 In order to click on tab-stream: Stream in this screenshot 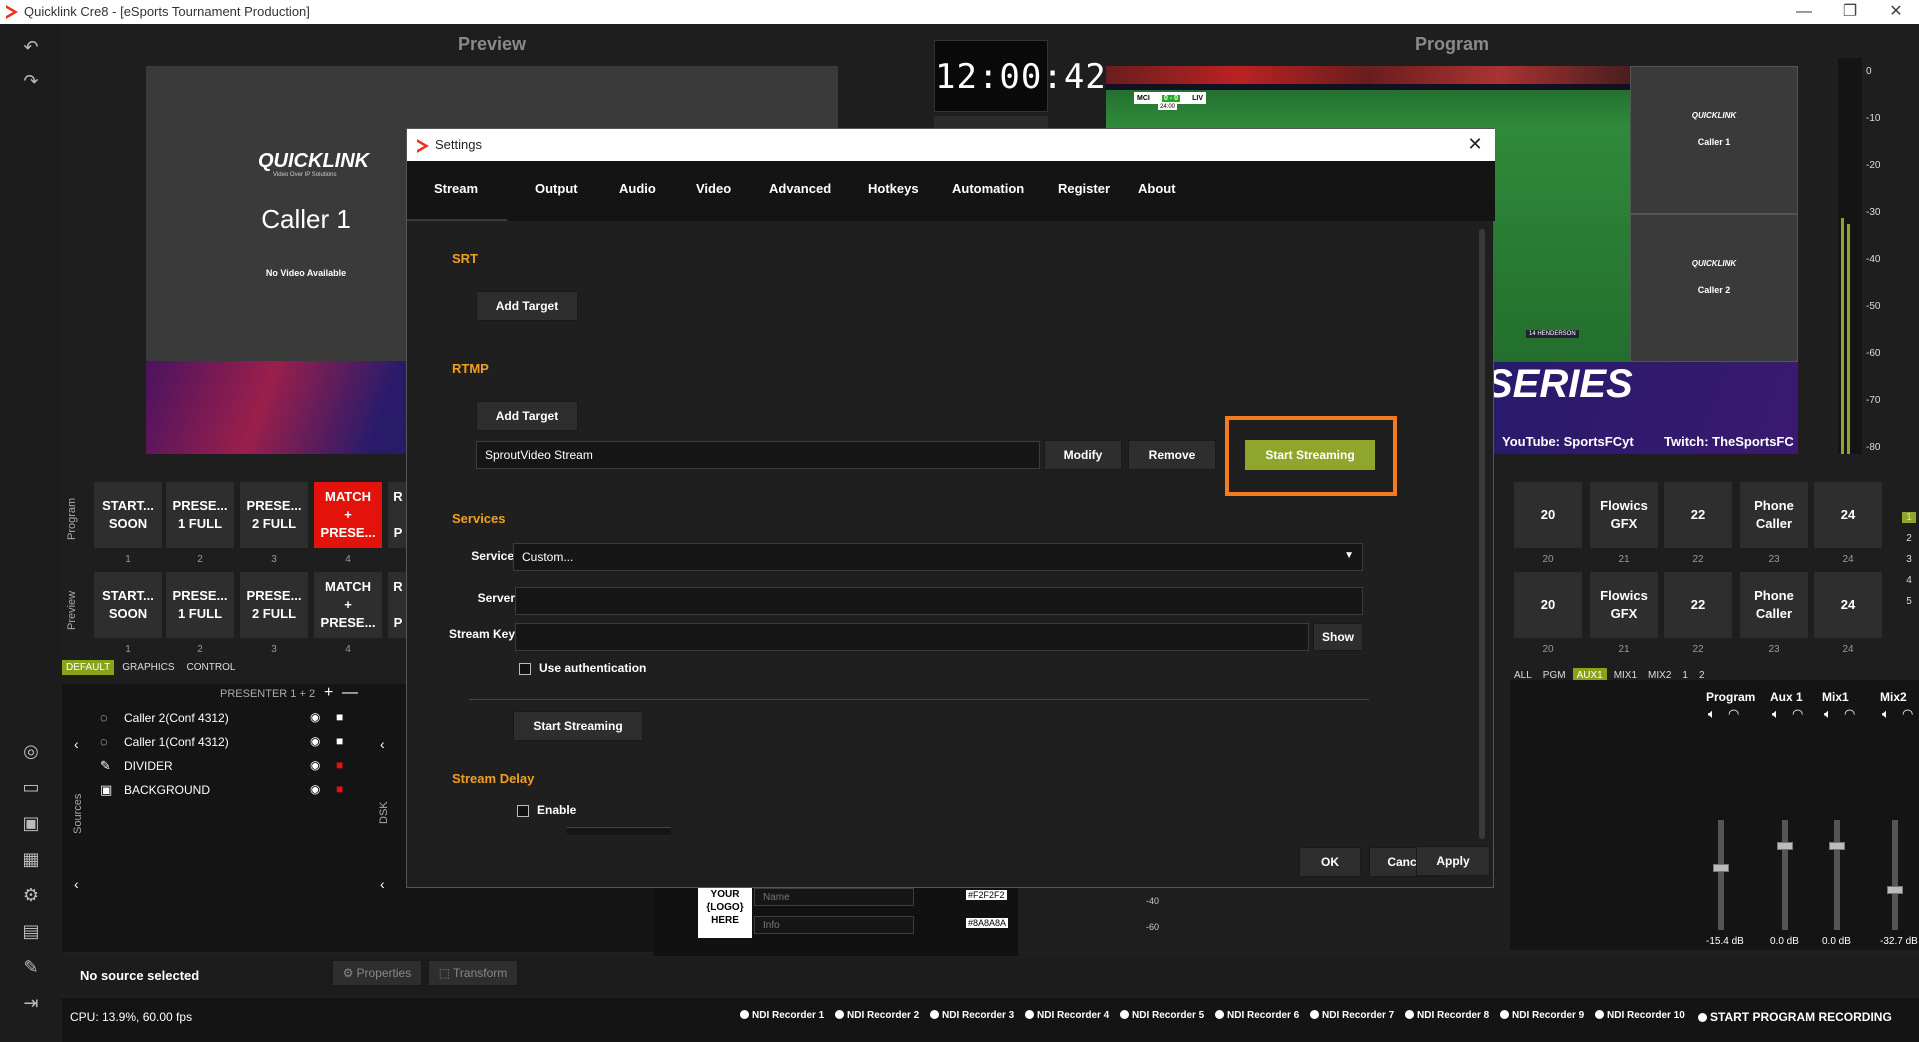, I will do `click(456, 188)`.